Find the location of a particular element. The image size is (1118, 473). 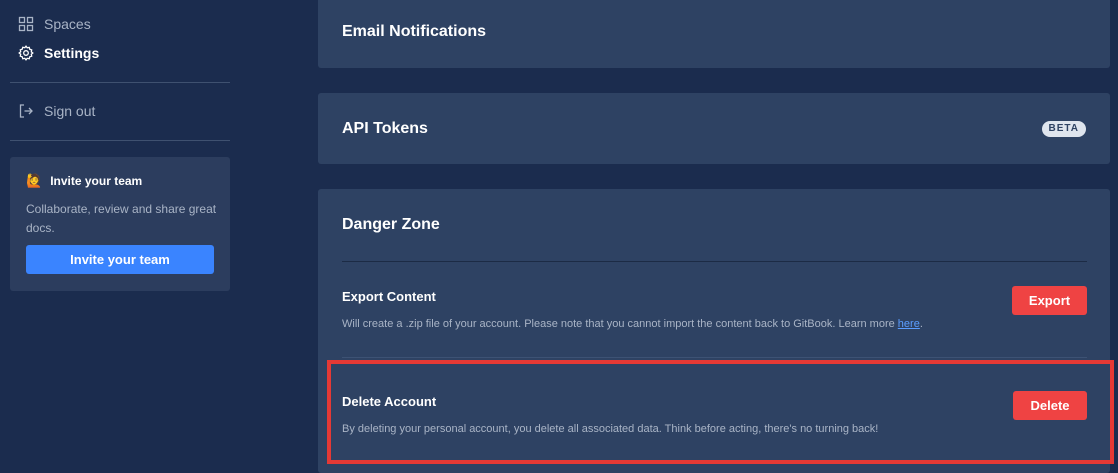

sidebar-item-sign-out: Sign out is located at coordinates (56, 111).